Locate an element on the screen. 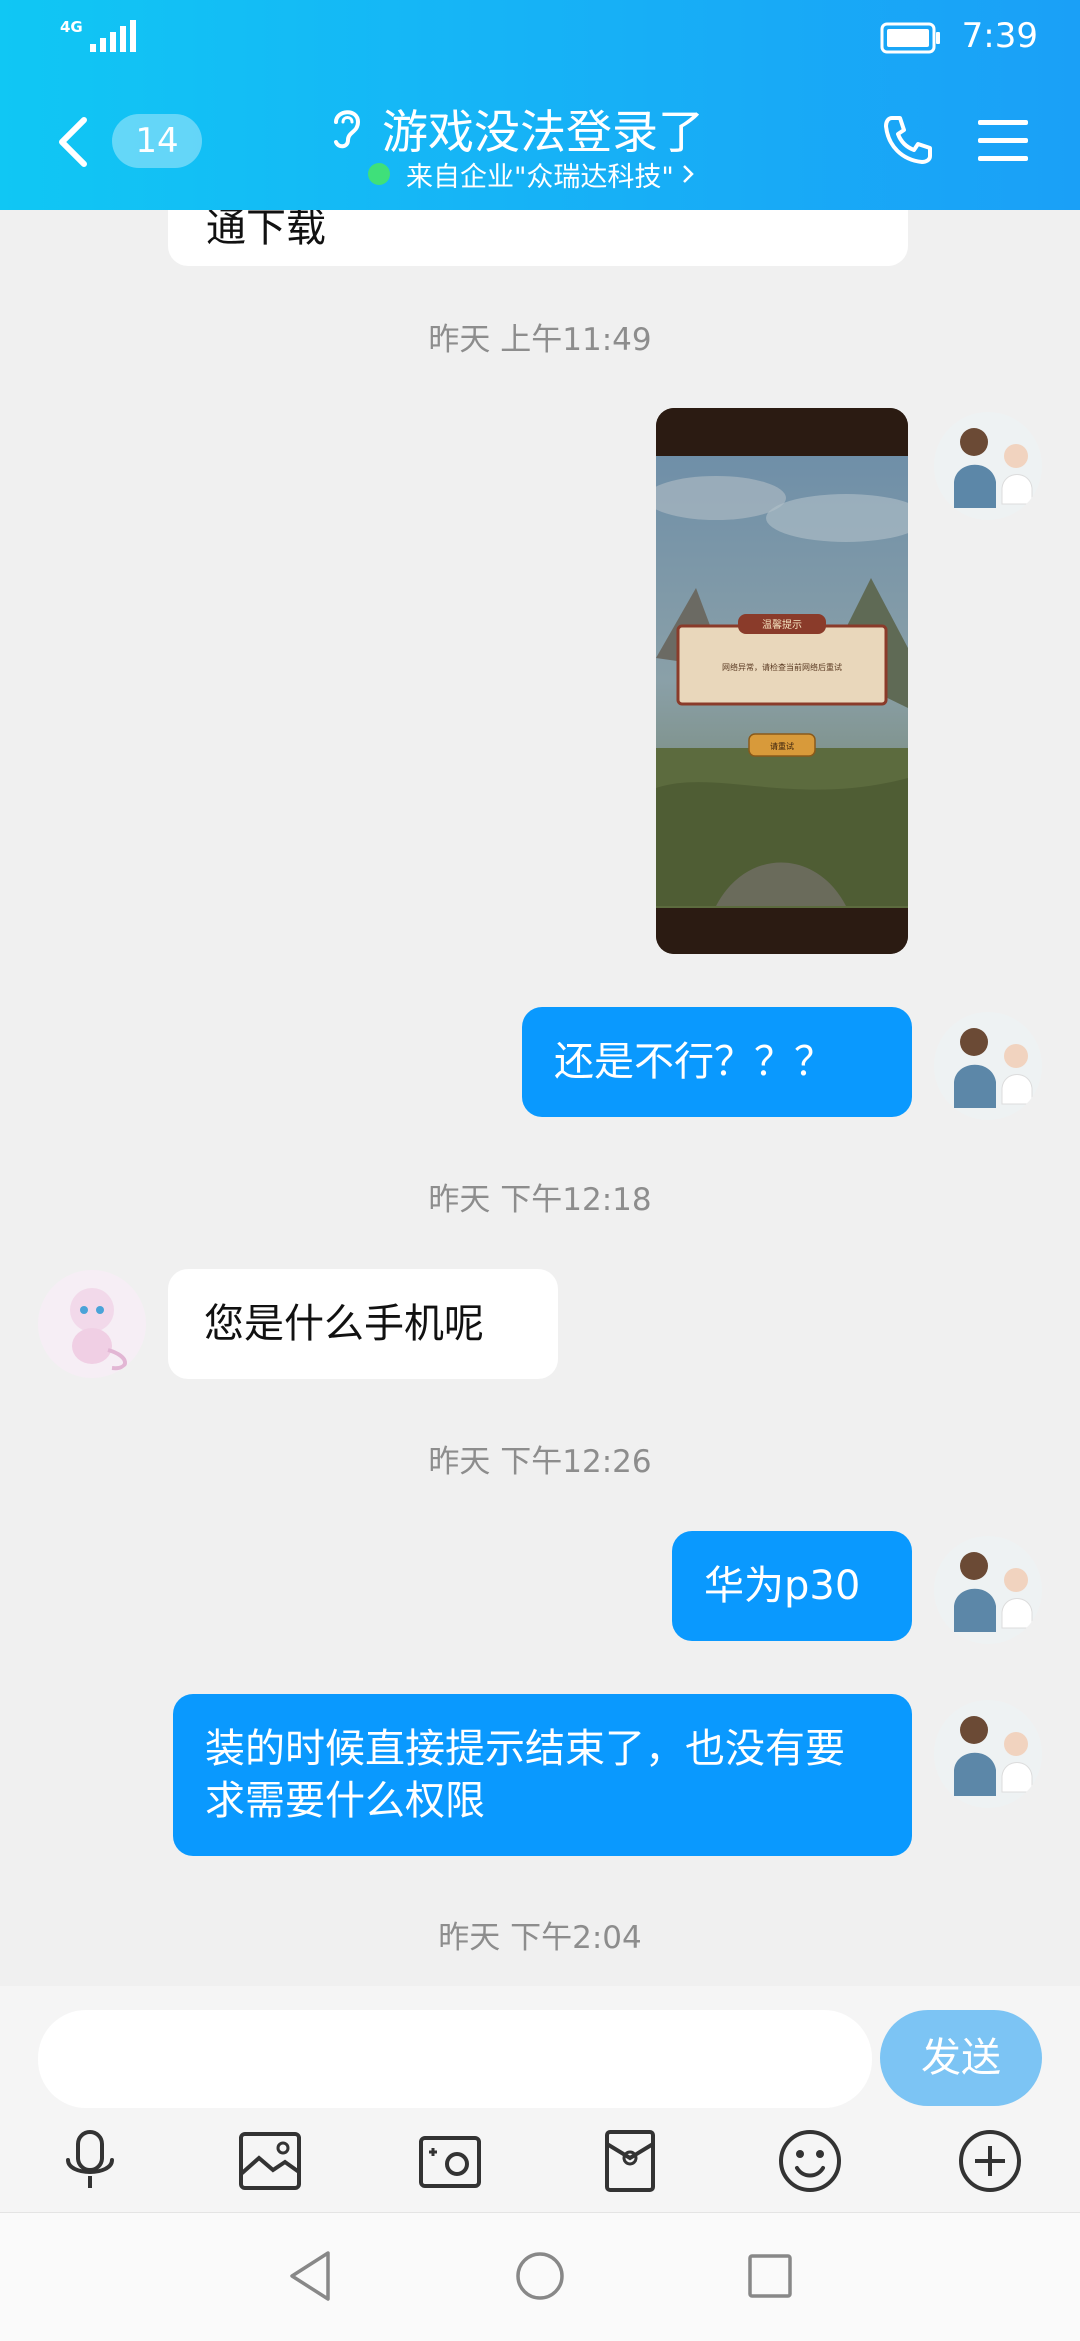 The height and width of the screenshot is (2341, 1080). nav-home-icon is located at coordinates (540, 2276).